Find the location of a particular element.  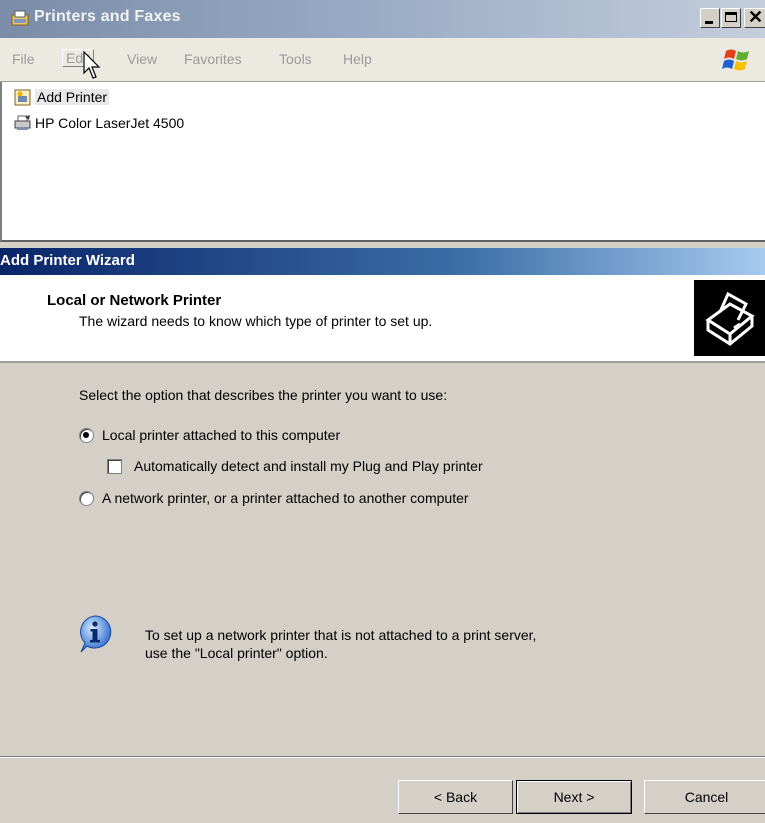

list-item-add-printer: Add Printer is located at coordinates (62, 97).